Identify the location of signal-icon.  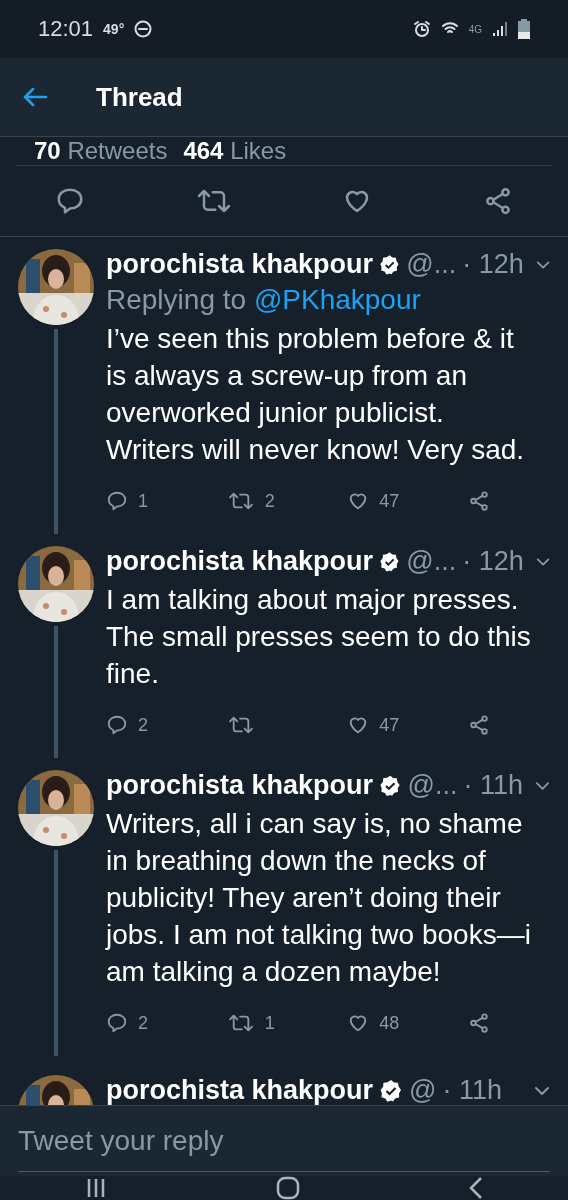
(500, 29).